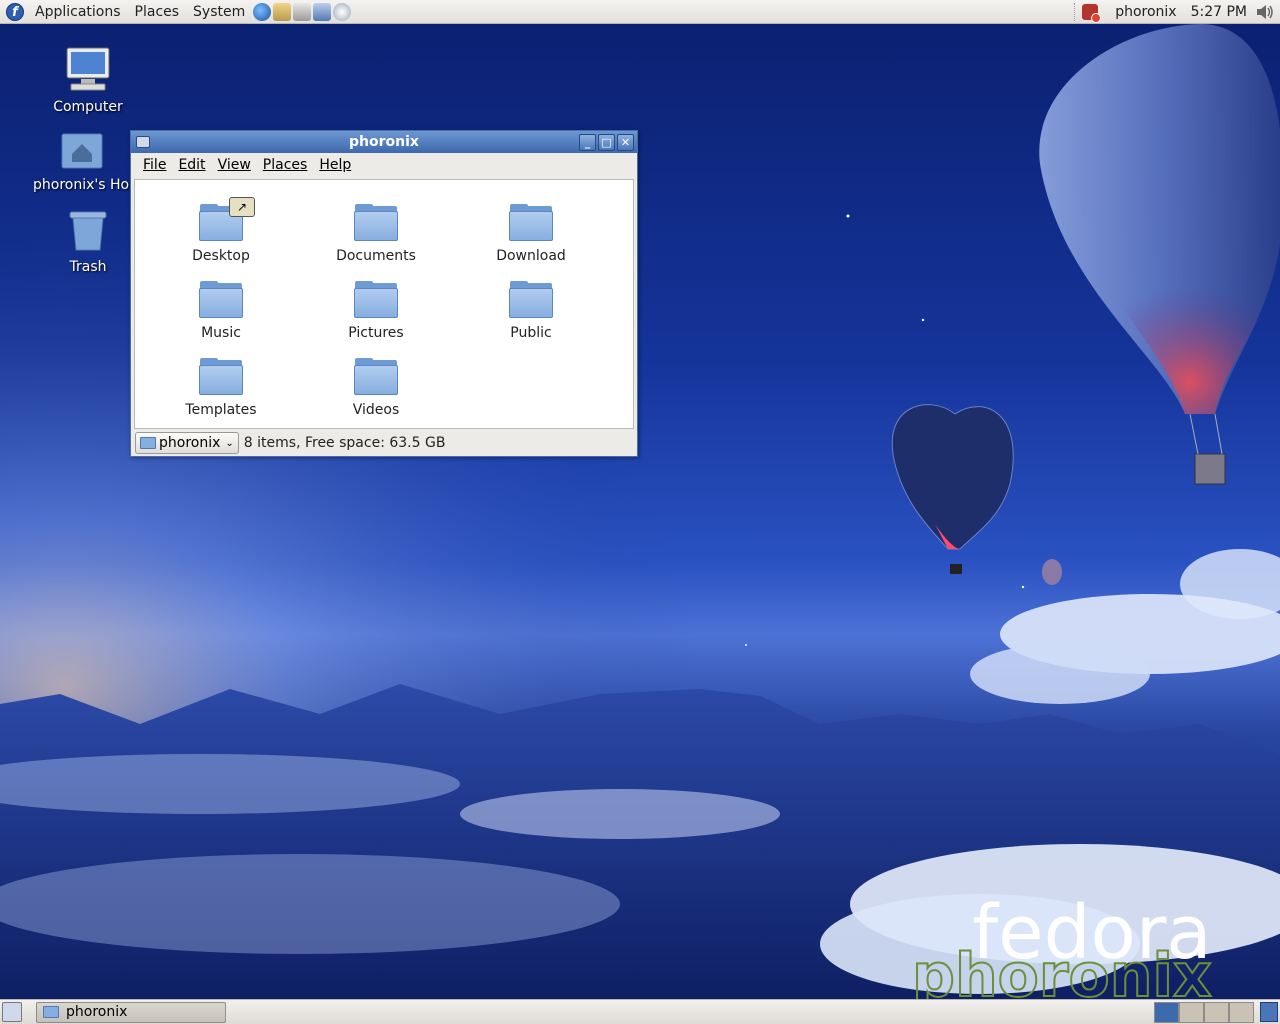 The width and height of the screenshot is (1280, 1024). I want to click on menu-file-label: File, so click(155, 165).